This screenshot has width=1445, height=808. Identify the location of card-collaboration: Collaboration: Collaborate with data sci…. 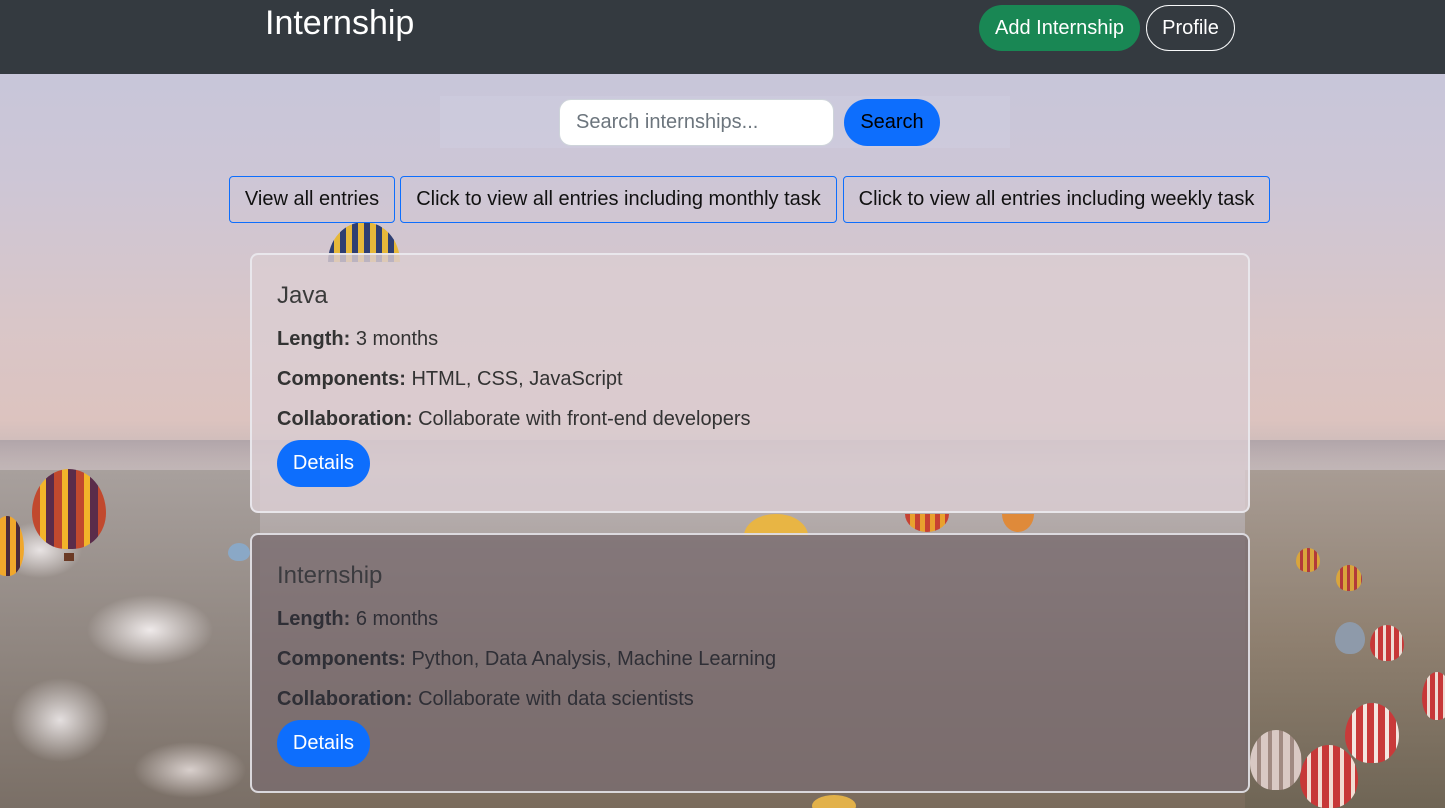
(762, 699).